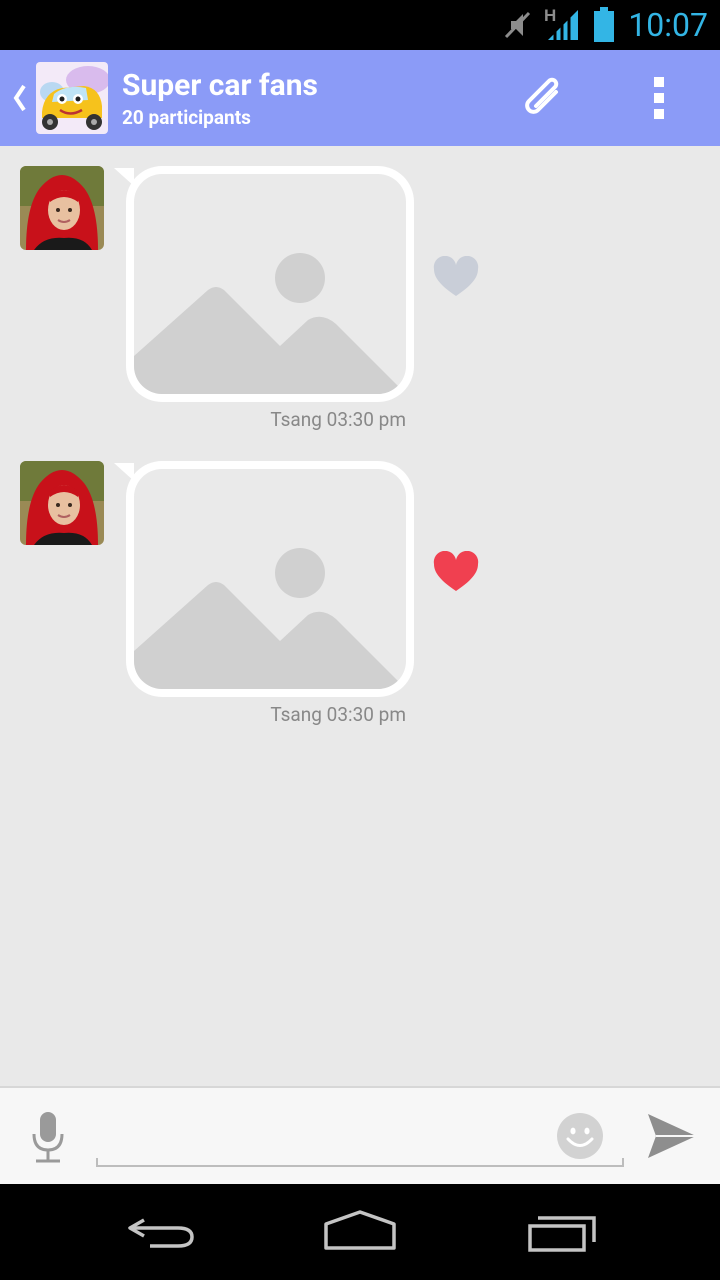  What do you see at coordinates (72, 98) in the screenshot?
I see `group-avatar` at bounding box center [72, 98].